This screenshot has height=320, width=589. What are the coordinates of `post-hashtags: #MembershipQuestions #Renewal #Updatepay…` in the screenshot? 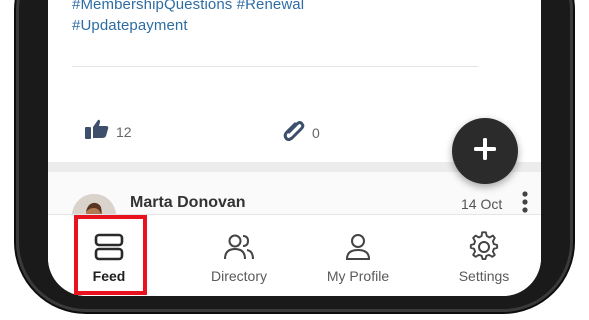 It's located at (272, 22).